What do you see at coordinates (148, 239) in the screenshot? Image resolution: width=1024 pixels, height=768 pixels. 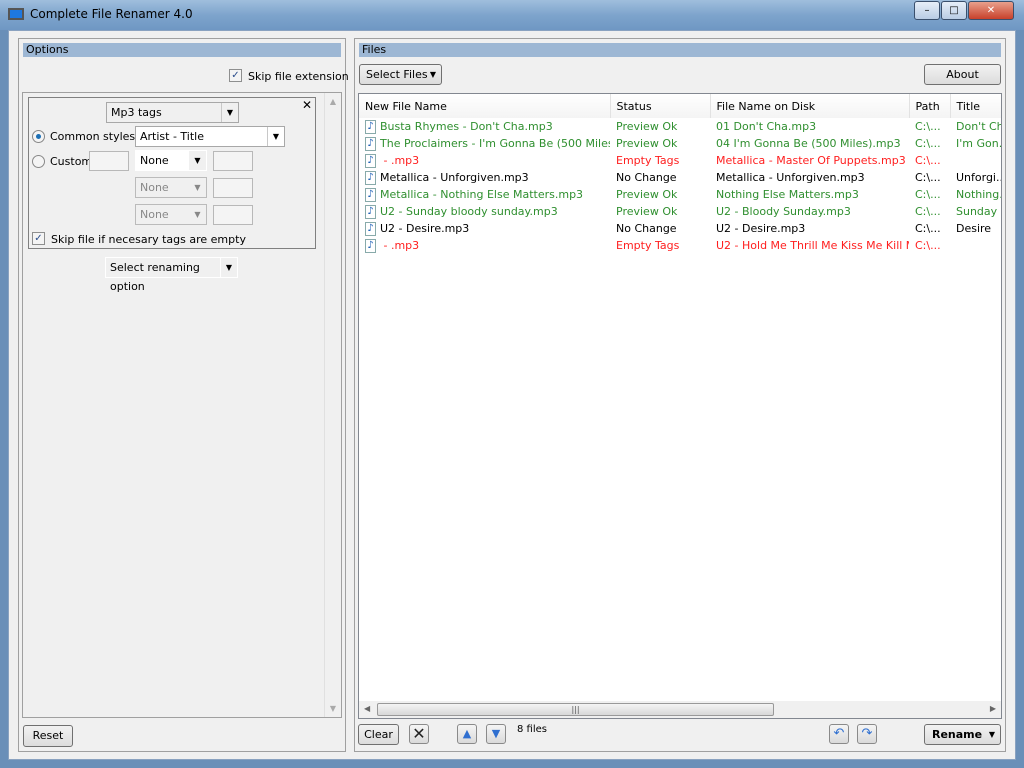 I see `skip-empty-label: Skip file if necesary tags are empty` at bounding box center [148, 239].